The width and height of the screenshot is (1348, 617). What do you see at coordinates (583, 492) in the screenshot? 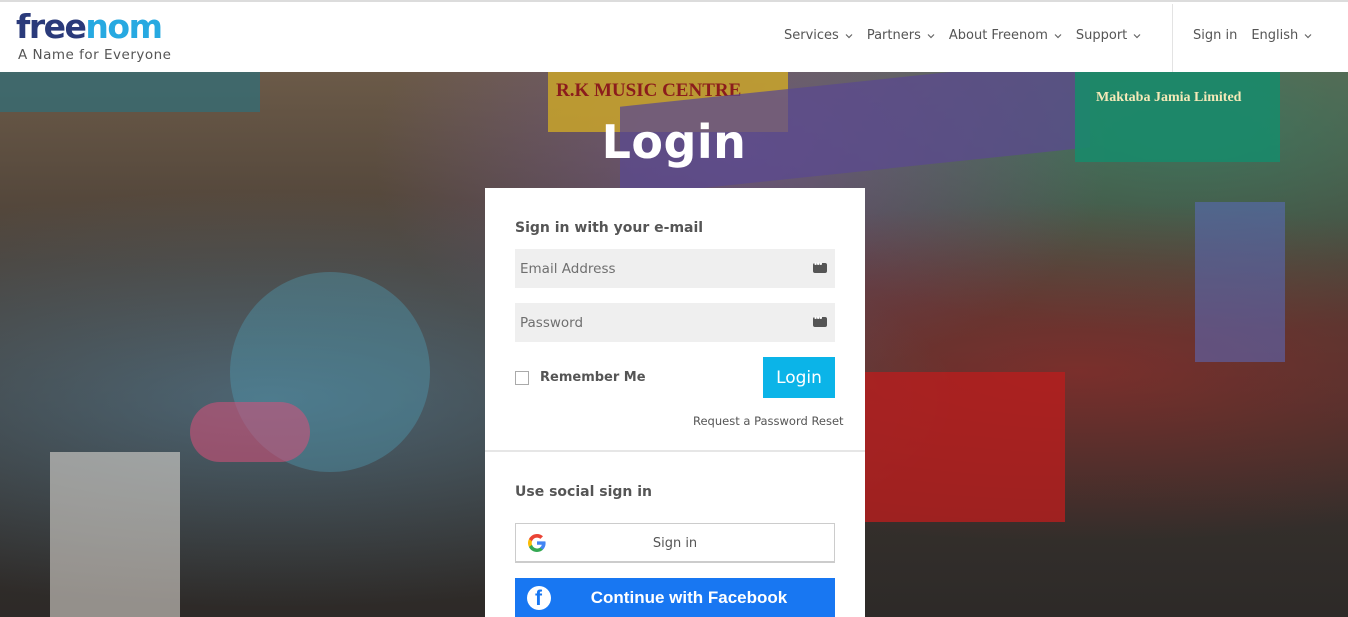
I see `social-login-heading: Use social sign in` at bounding box center [583, 492].